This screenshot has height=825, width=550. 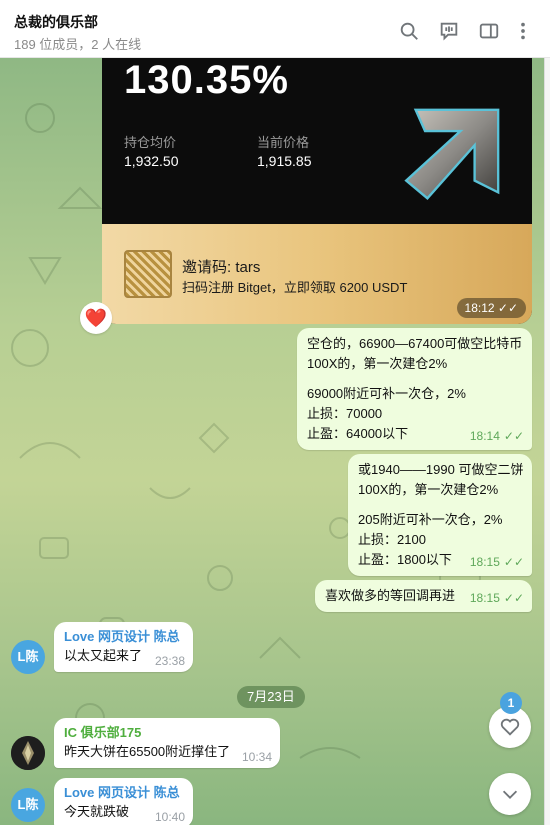 I want to click on search-icon, so click(x=409, y=31).